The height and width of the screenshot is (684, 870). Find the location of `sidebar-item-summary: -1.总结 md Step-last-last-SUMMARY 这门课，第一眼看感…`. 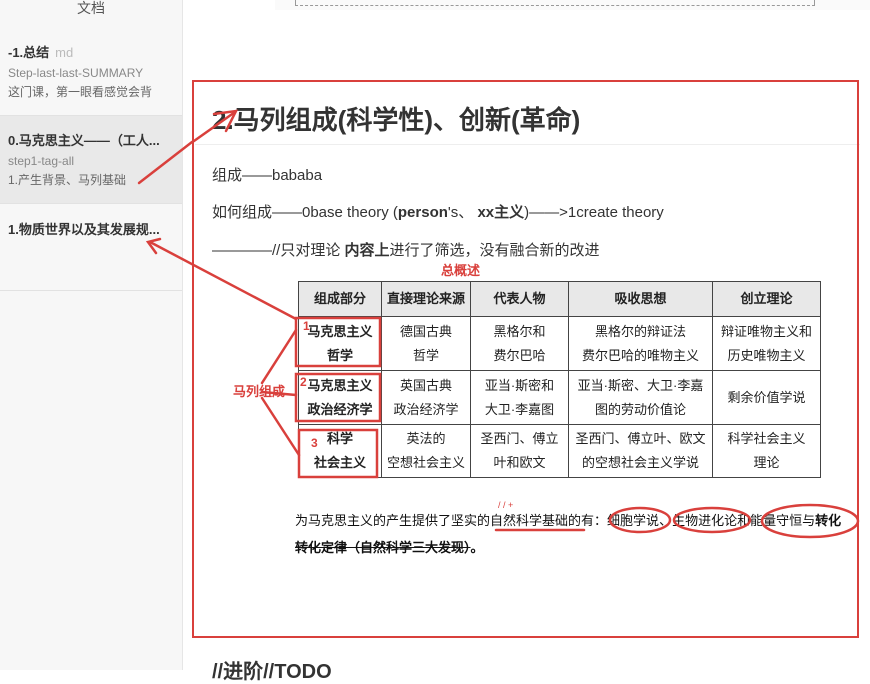

sidebar-item-summary: -1.总结 md Step-last-last-SUMMARY 这门课，第一眼看感… is located at coordinates (91, 73).